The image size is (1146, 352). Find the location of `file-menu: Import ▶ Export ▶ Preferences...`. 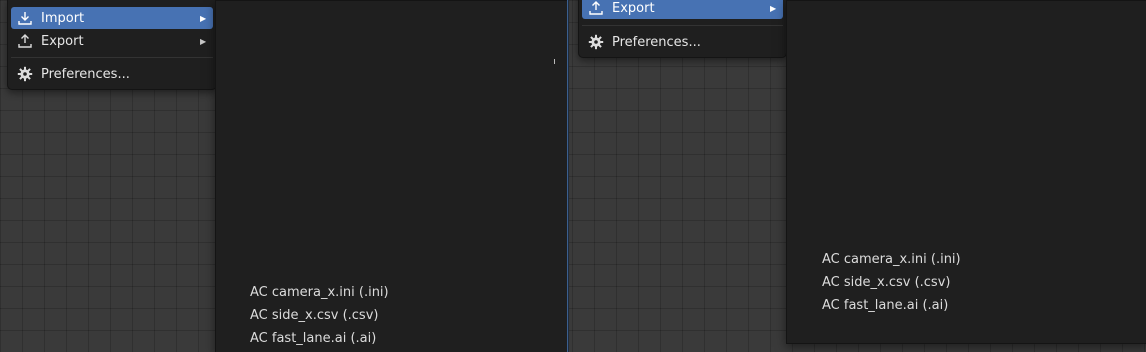

file-menu: Import ▶ Export ▶ Preferences... is located at coordinates (112, 45).